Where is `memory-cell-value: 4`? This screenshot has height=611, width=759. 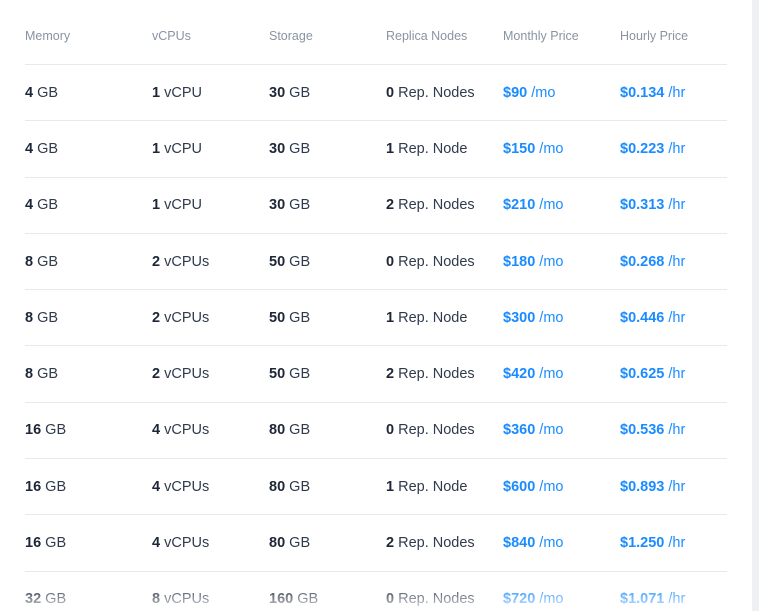 memory-cell-value: 4 is located at coordinates (29, 92).